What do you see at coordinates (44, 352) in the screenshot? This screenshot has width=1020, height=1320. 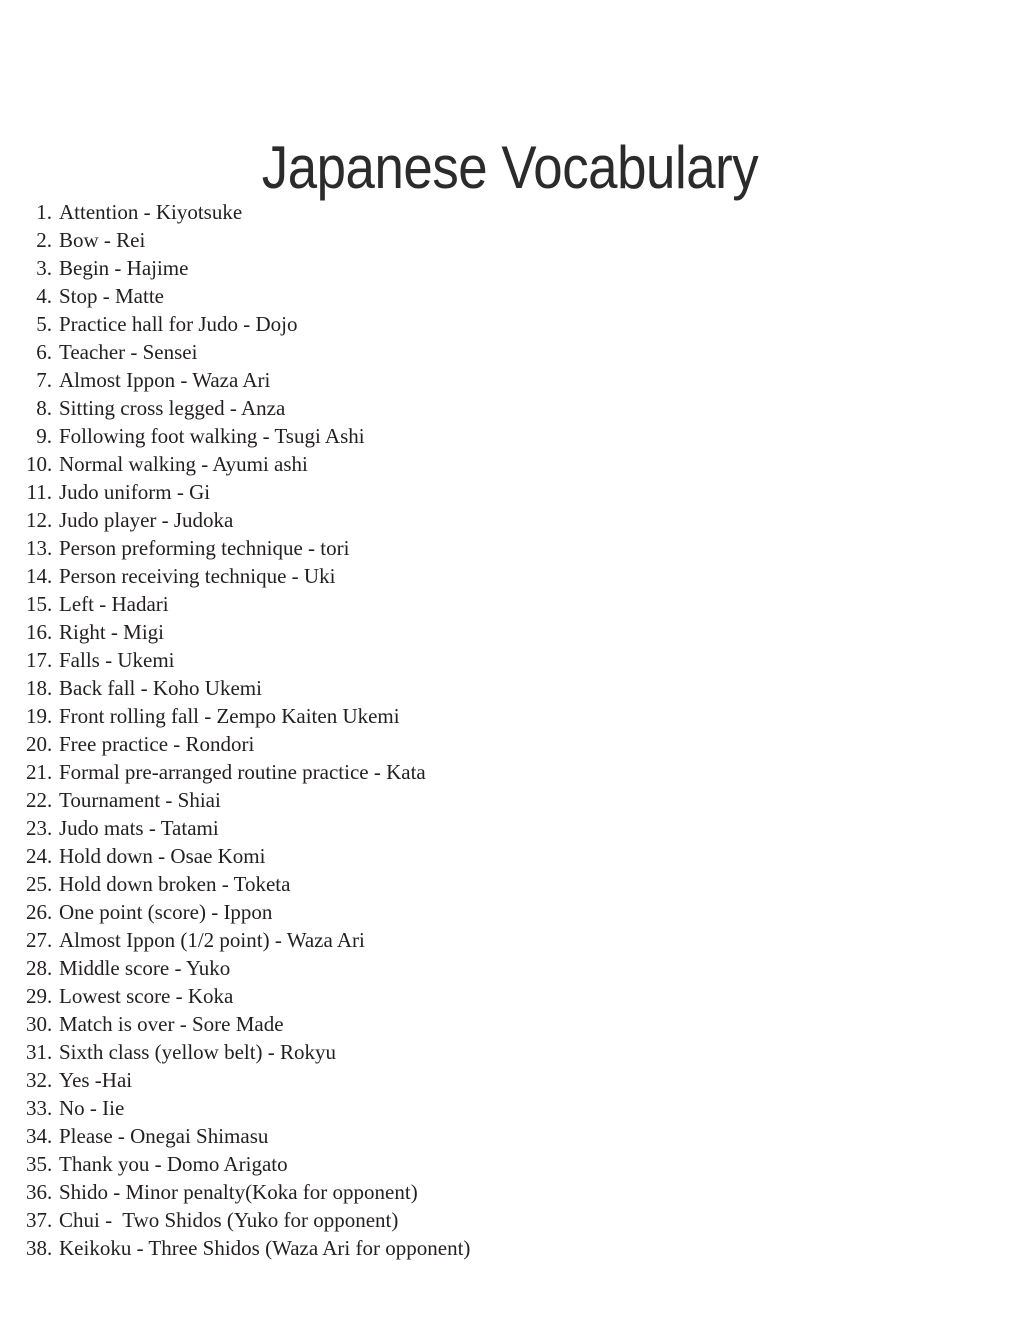 I see `list-item-number: 6.` at bounding box center [44, 352].